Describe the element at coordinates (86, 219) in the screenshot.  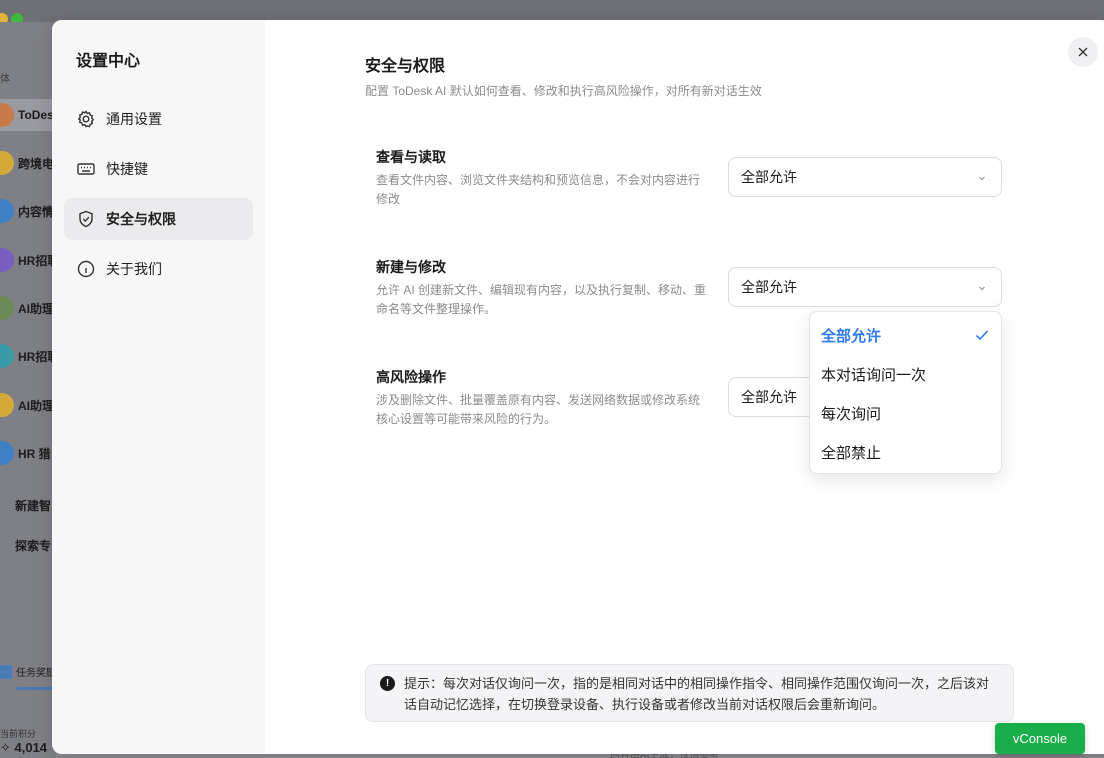
I see `shield-icon` at that location.